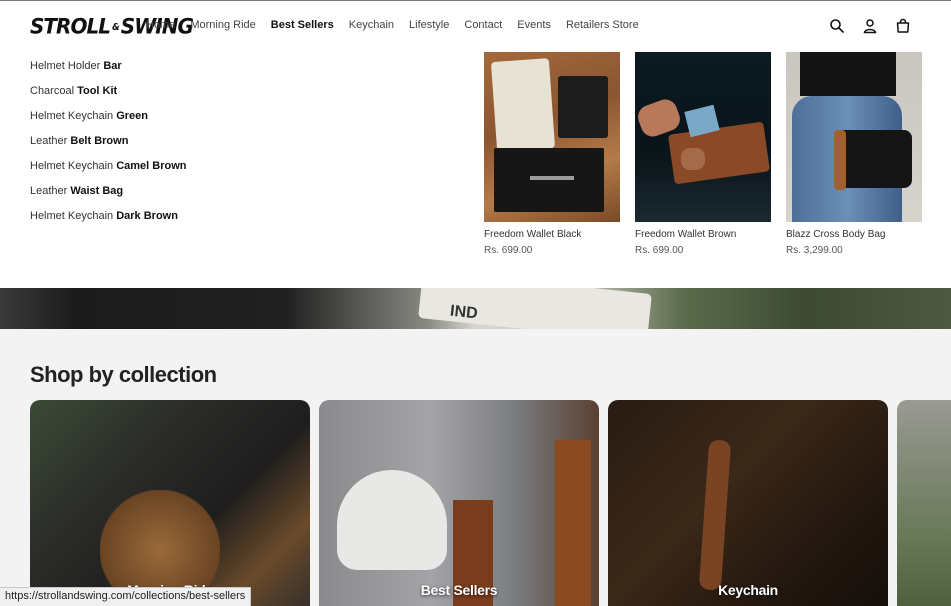  Describe the element at coordinates (222, 25) in the screenshot. I see `nav-morning-ride: Morning Ride` at that location.